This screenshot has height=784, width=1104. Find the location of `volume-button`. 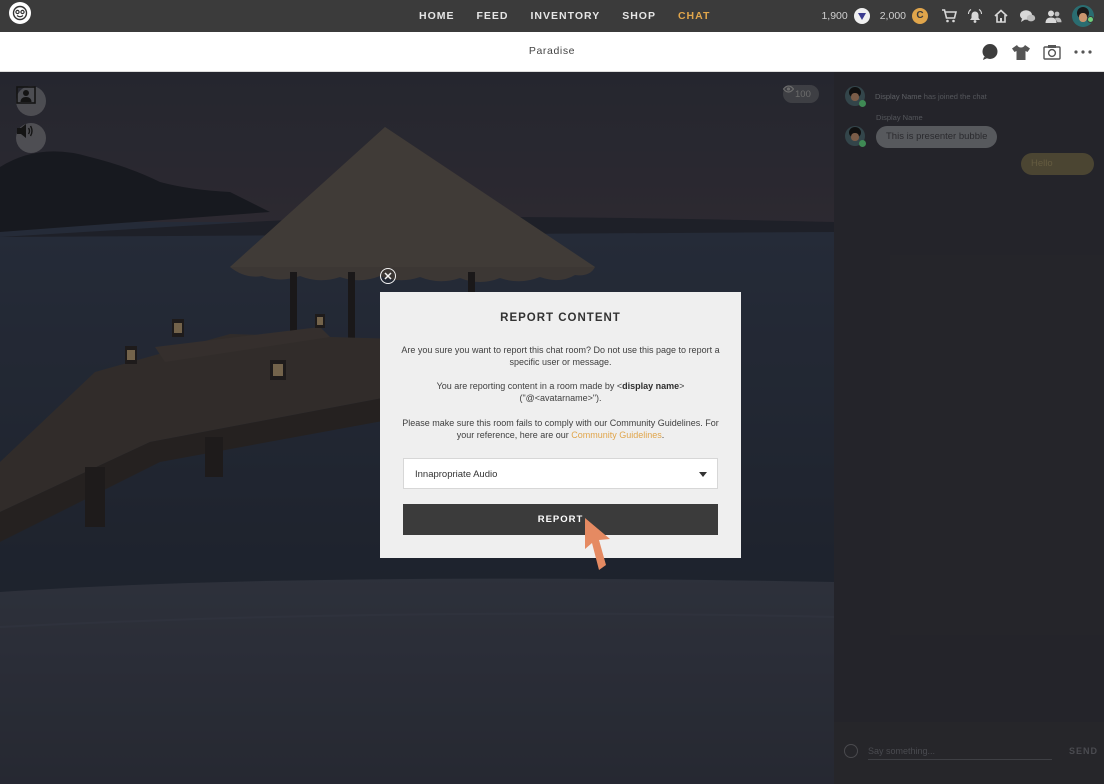

volume-button is located at coordinates (31, 138).